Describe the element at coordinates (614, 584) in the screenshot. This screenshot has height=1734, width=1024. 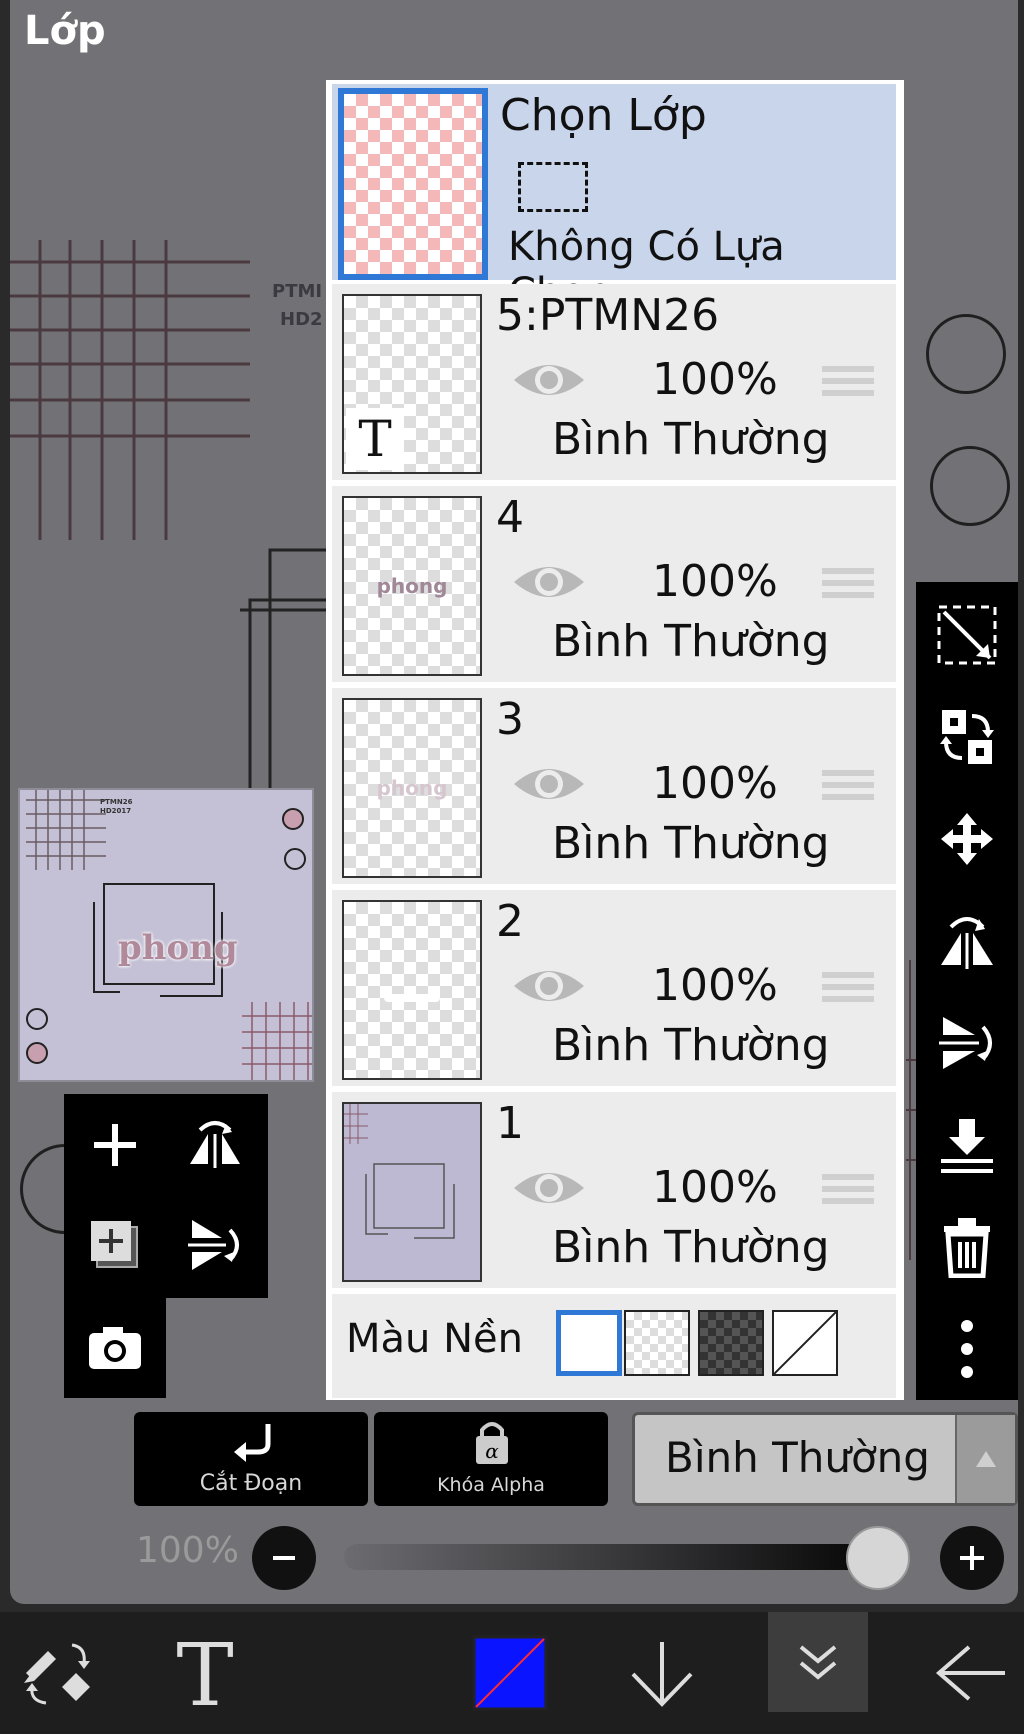
I see `layer-row-4: phong 4 100% Bình Thường` at that location.